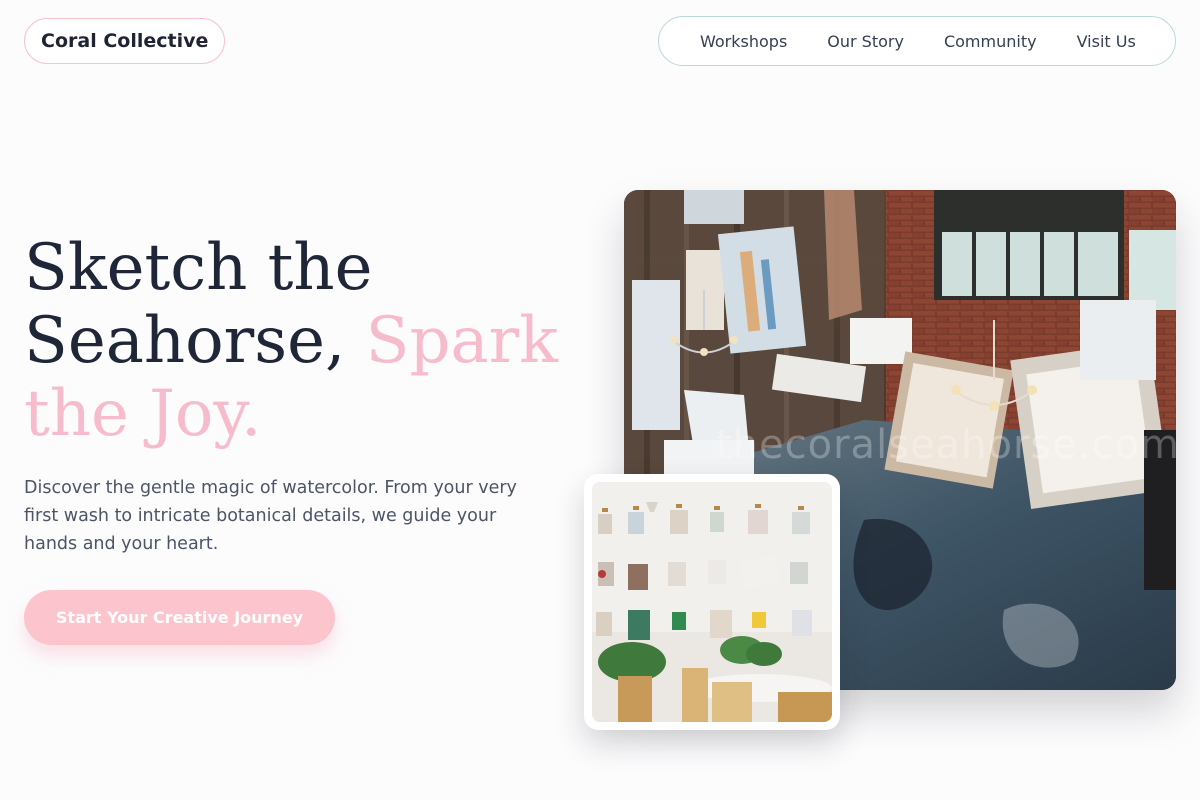 Image resolution: width=1200 pixels, height=800 pixels. Describe the element at coordinates (917, 41) in the screenshot. I see `main-nav: Workshops Our Story Community Visit Us` at that location.